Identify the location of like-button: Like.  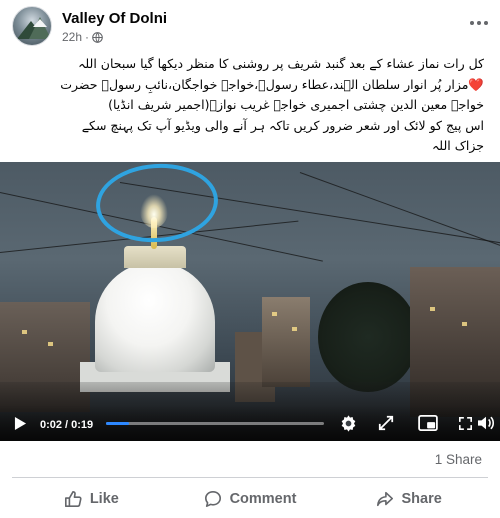
(91, 499).